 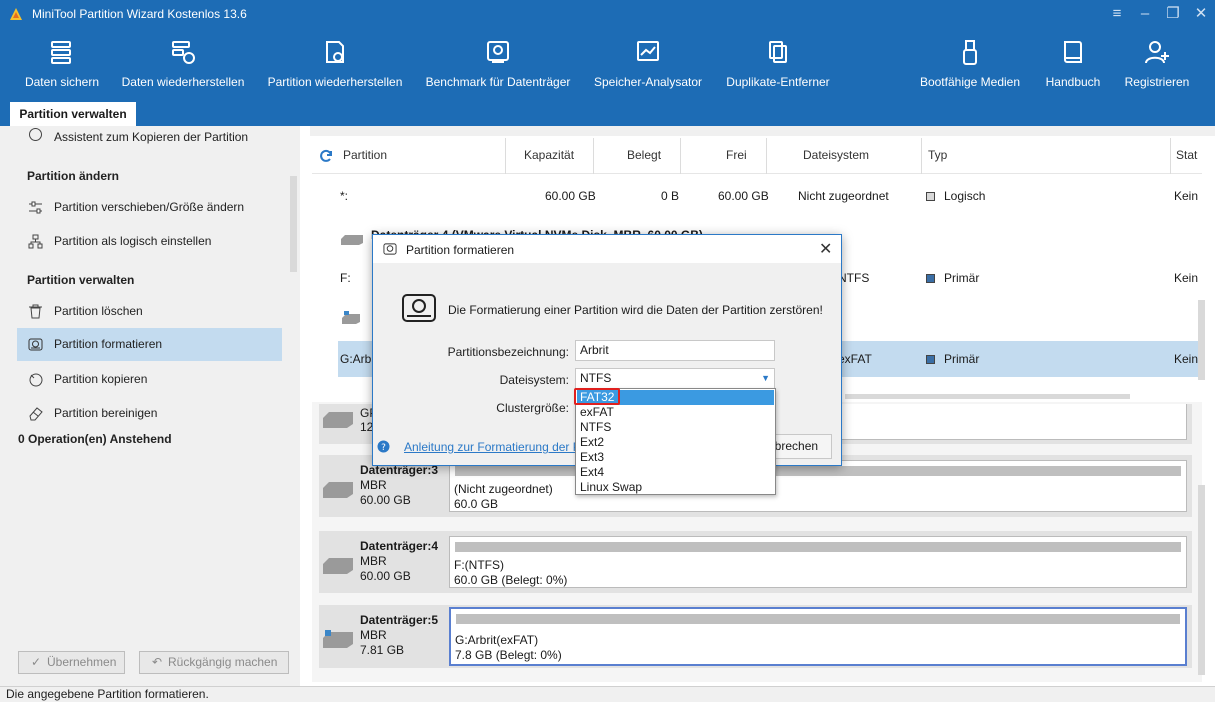 I want to click on toolbar-label: Registrieren, so click(x=1157, y=82).